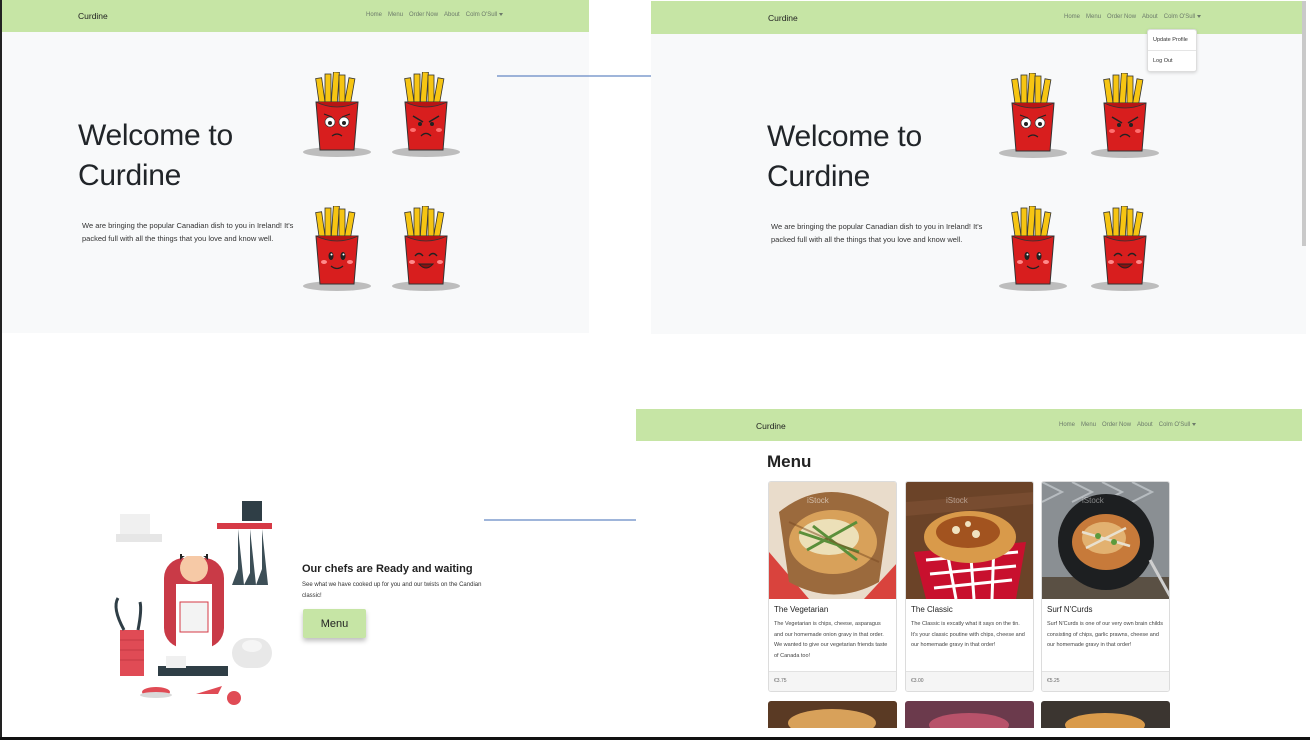 The image size is (1310, 740). I want to click on menu-card-price: €3.00, so click(969, 681).